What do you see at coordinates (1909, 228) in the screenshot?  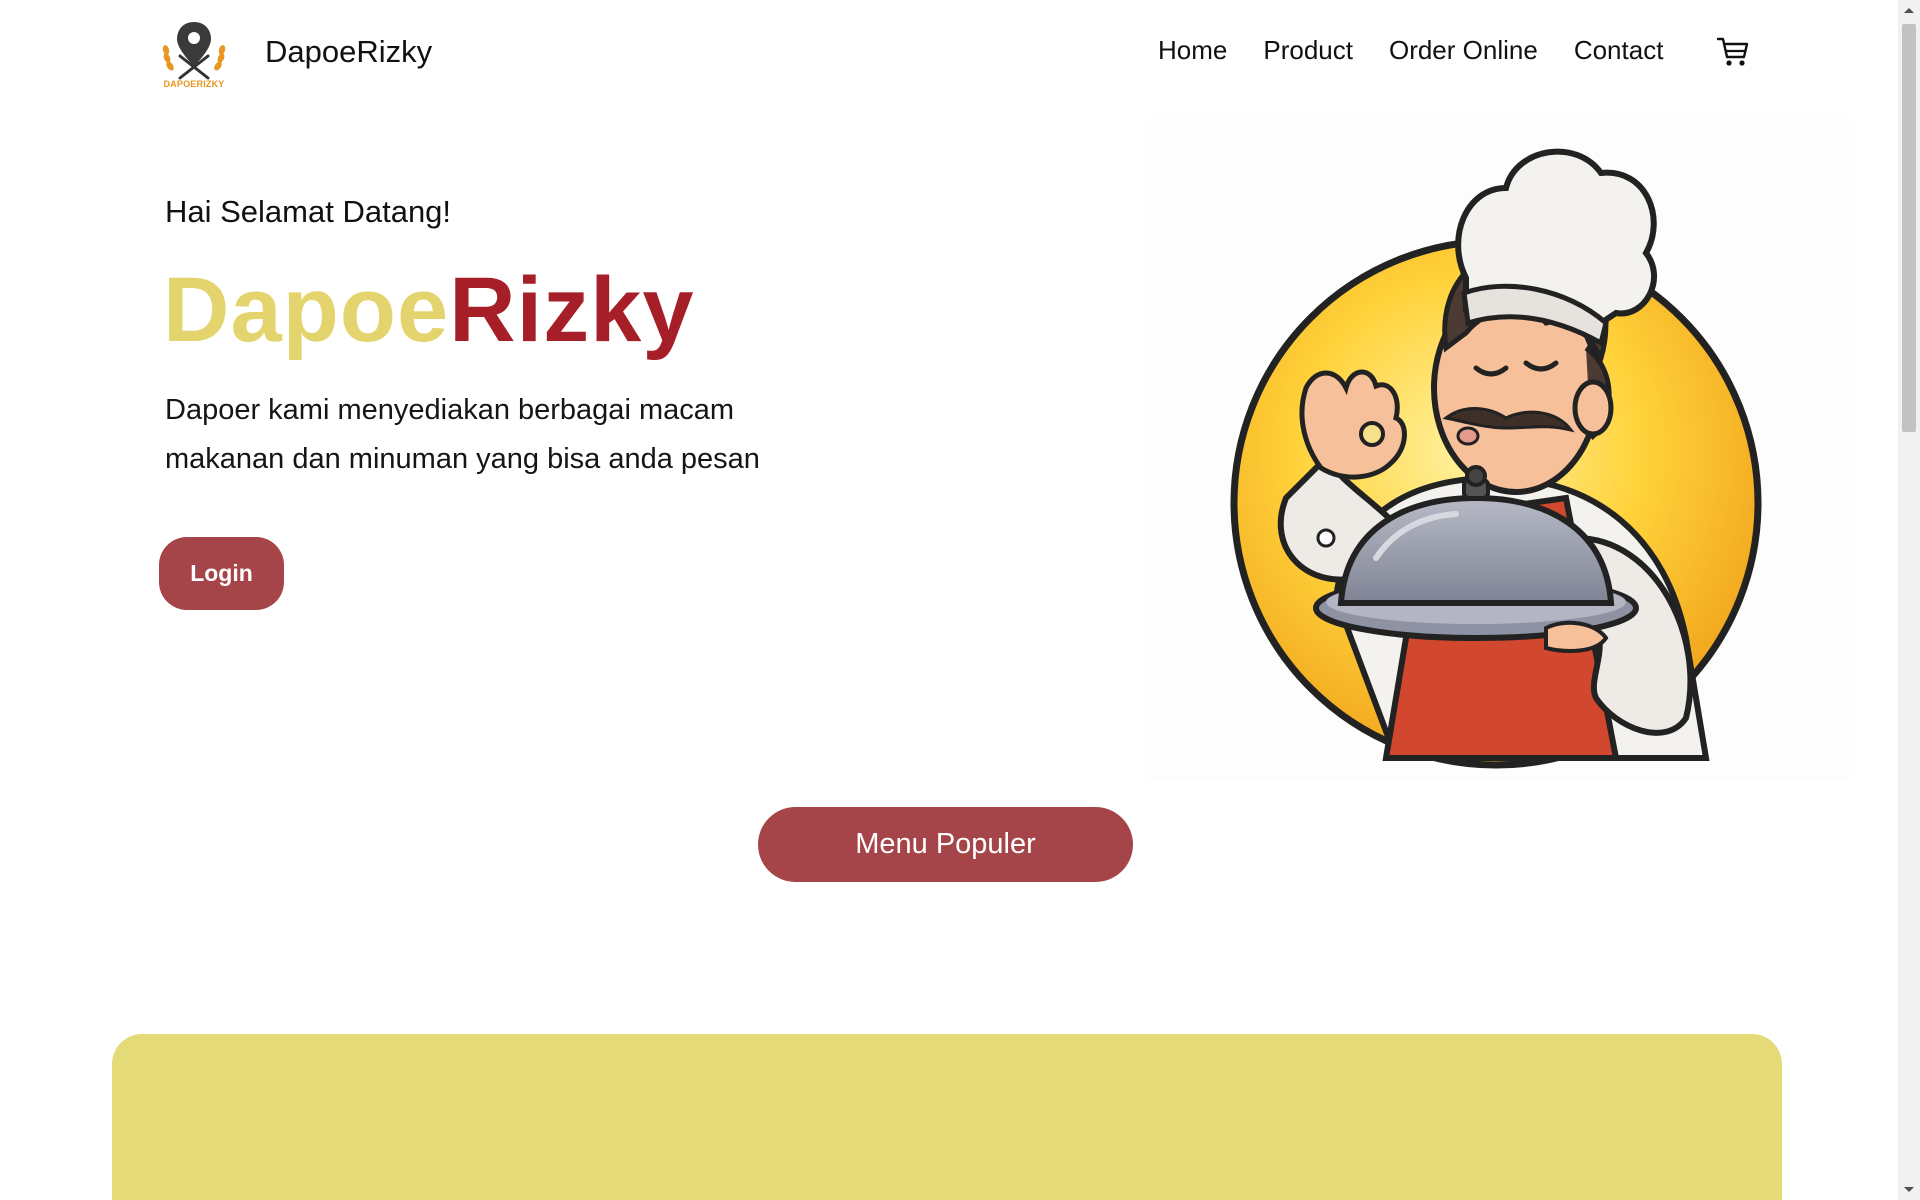 I see `scrollbar-thumb` at bounding box center [1909, 228].